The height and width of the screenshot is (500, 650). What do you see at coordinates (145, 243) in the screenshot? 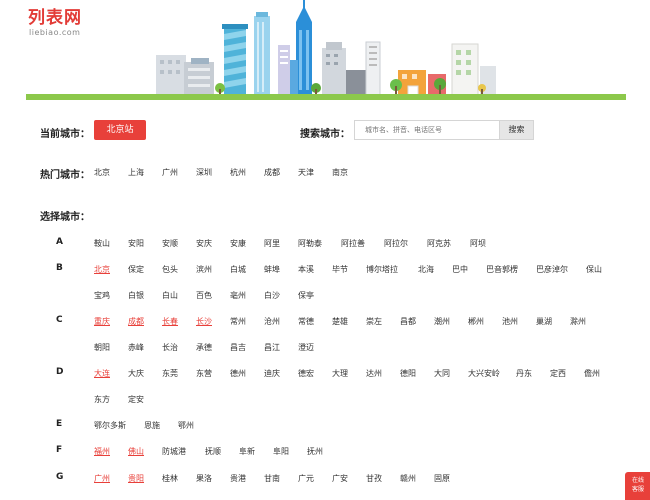
I see `city-link: 安阳` at bounding box center [145, 243].